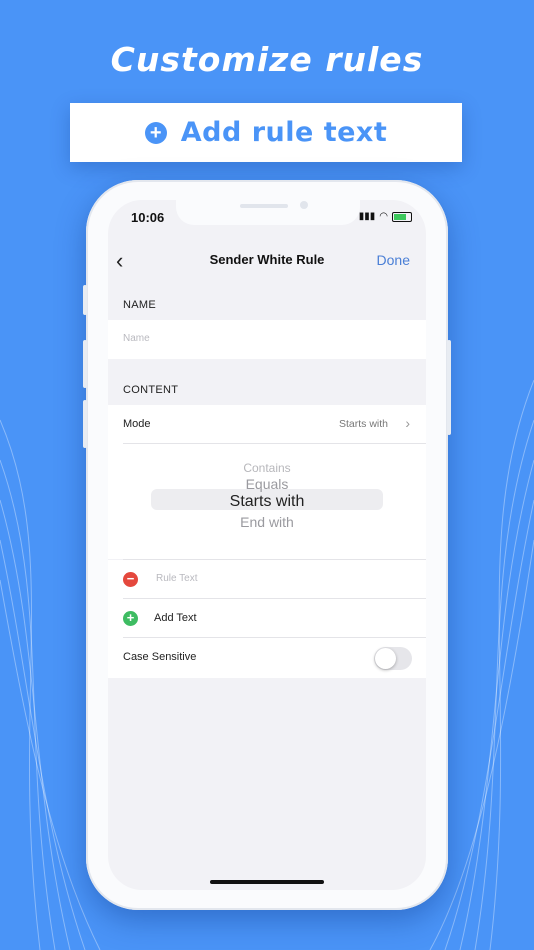 Image resolution: width=534 pixels, height=950 pixels. I want to click on mode-row: Mode Starts with ›, so click(267, 425).